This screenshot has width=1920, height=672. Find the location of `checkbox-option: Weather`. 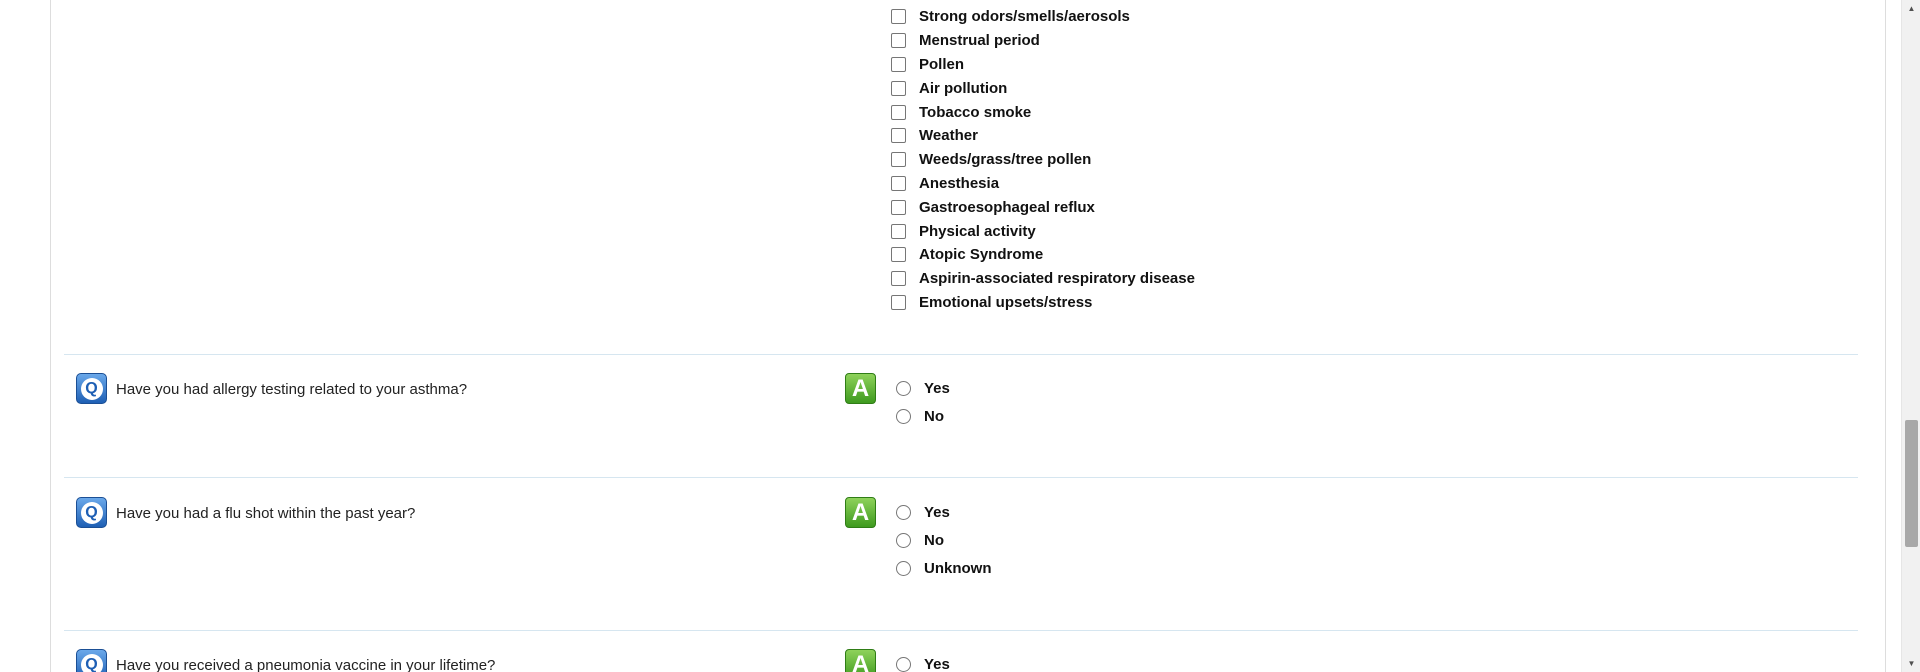

checkbox-option: Weather is located at coordinates (1043, 136).